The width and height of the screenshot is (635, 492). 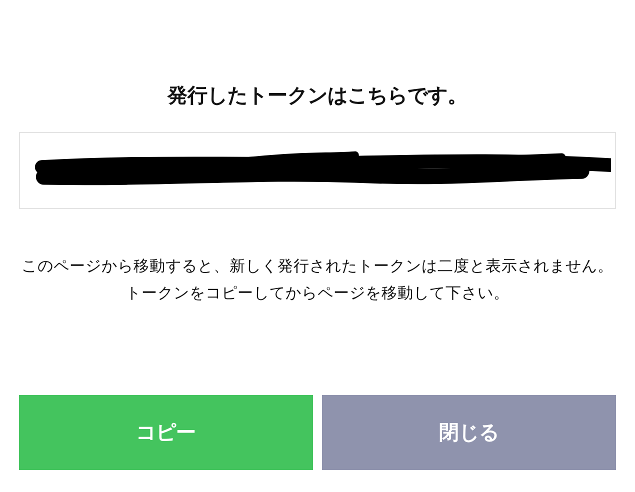 What do you see at coordinates (166, 432) in the screenshot?
I see `copy-button: コピー` at bounding box center [166, 432].